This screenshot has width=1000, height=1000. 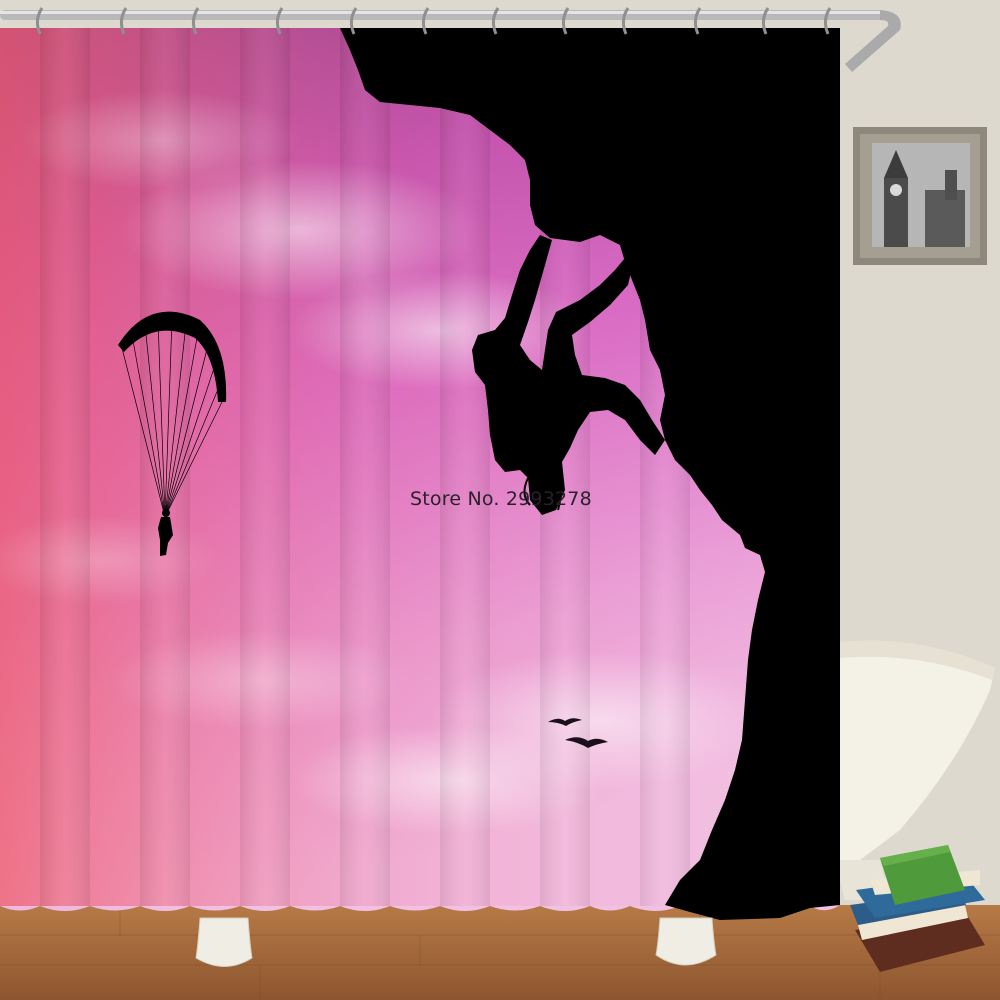 What do you see at coordinates (920, 196) in the screenshot?
I see `picture-frame-icon` at bounding box center [920, 196].